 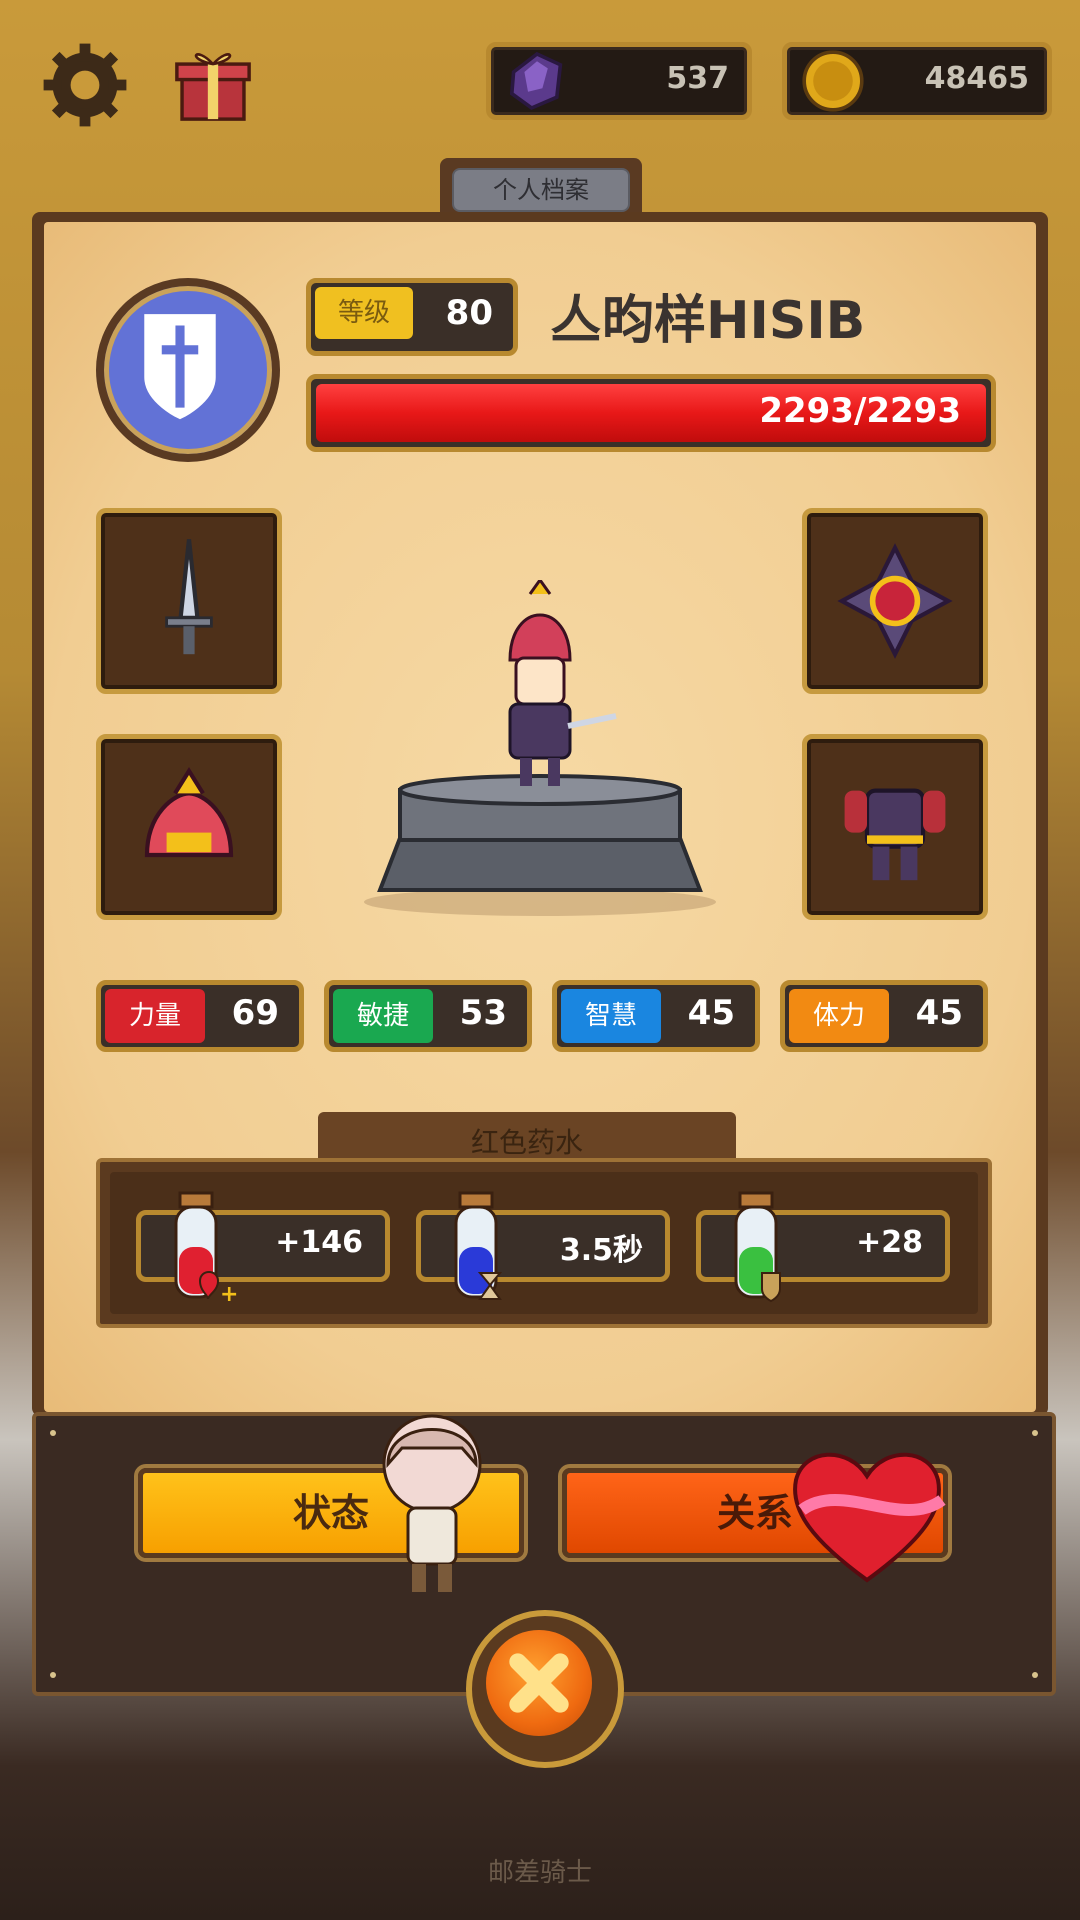 I want to click on potion-duration-value: 3.5秒, so click(x=601, y=1250).